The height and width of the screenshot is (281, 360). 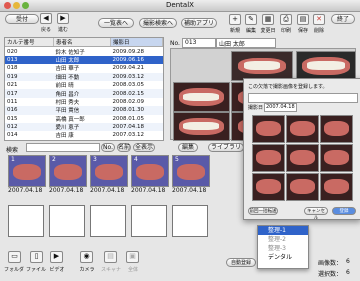 I want to click on table-row: 012 愛川 恵子 2007.04.18, so click(x=84, y=127).